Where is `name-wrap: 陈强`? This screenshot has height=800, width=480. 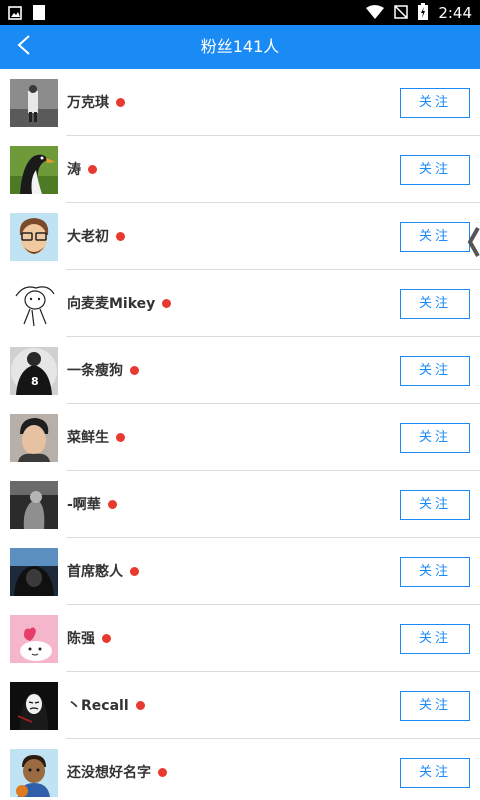
name-wrap: 陈强 is located at coordinates (89, 638).